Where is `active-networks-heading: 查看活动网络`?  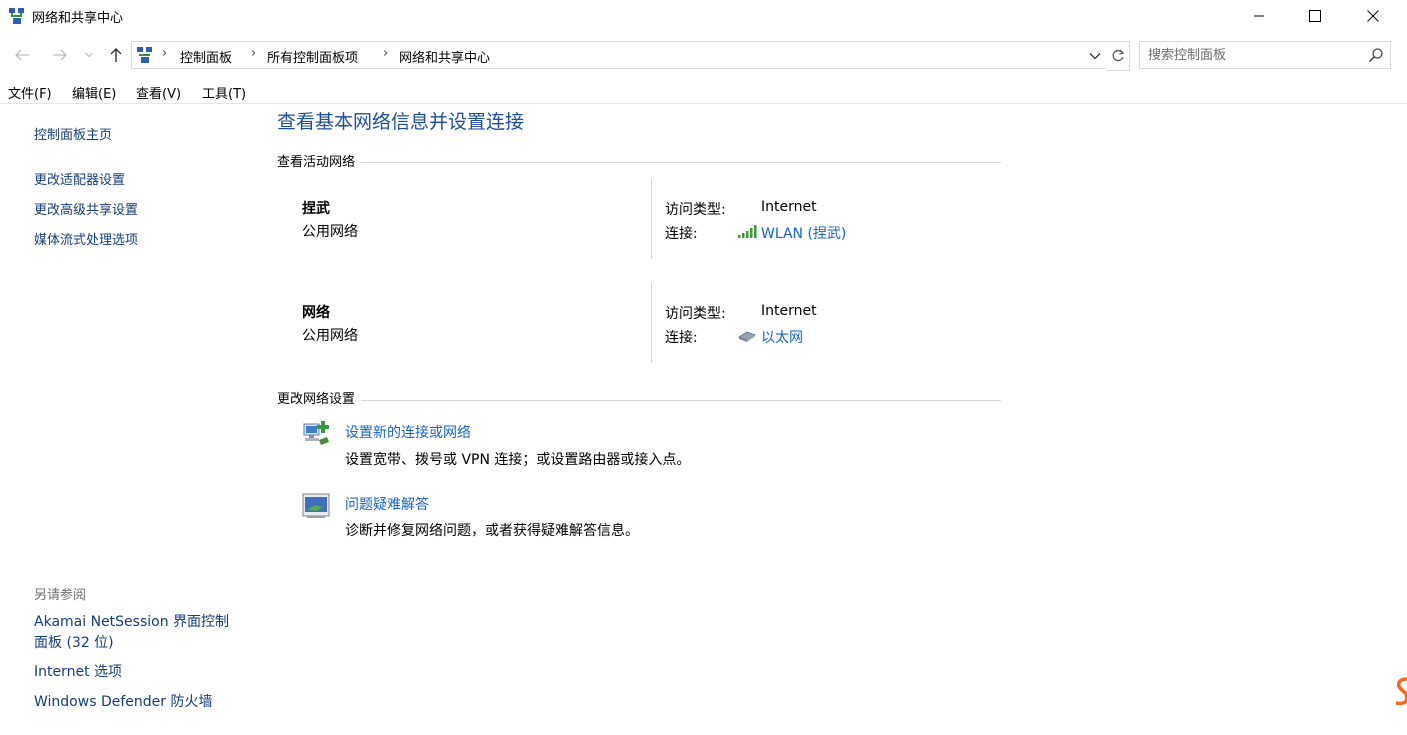
active-networks-heading: 查看活动网络 is located at coordinates (319, 160).